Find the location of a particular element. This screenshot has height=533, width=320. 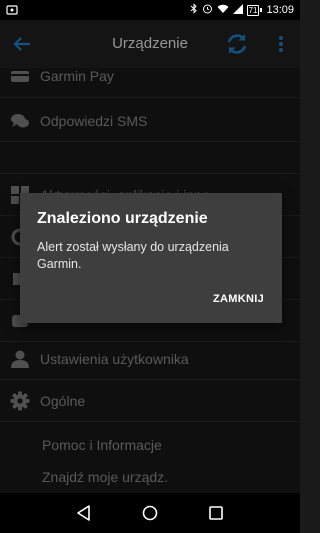

nav-back-icon is located at coordinates (84, 513).